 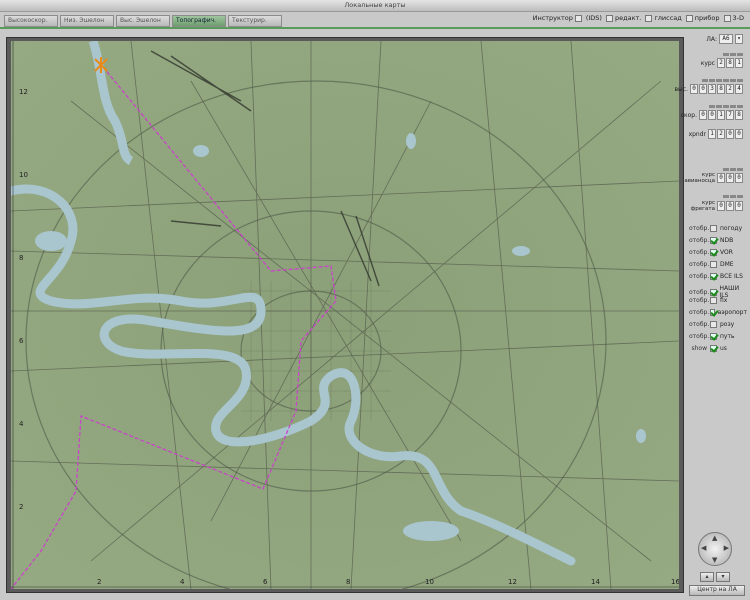 What do you see at coordinates (23, 92) in the screenshot?
I see `y-tick-12: 12` at bounding box center [23, 92].